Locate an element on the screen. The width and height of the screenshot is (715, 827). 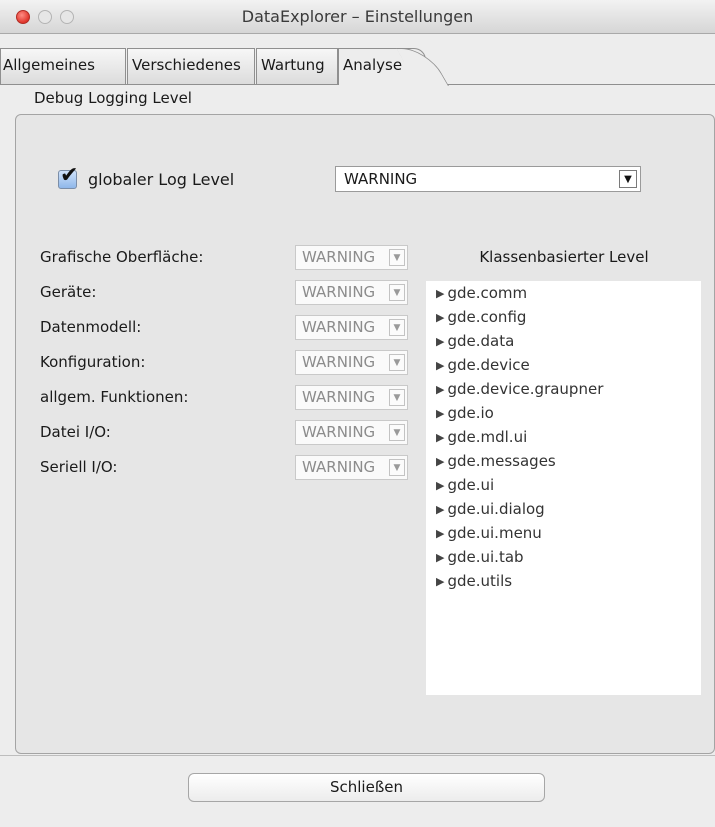
tree-item: ▶ gde.ui is located at coordinates (465, 485).